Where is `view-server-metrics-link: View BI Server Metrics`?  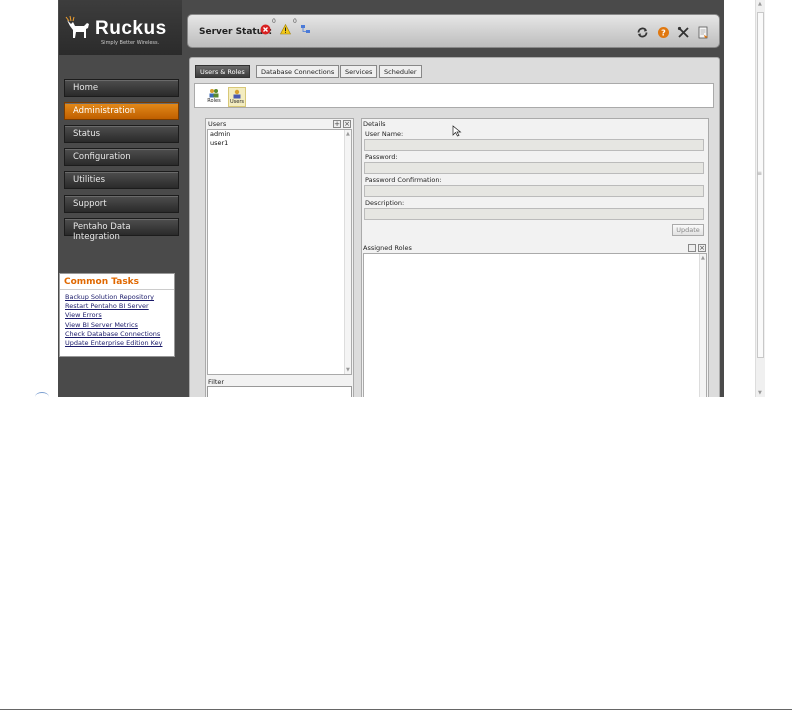
view-server-metrics-link: View BI Server Metrics is located at coordinates (117, 325).